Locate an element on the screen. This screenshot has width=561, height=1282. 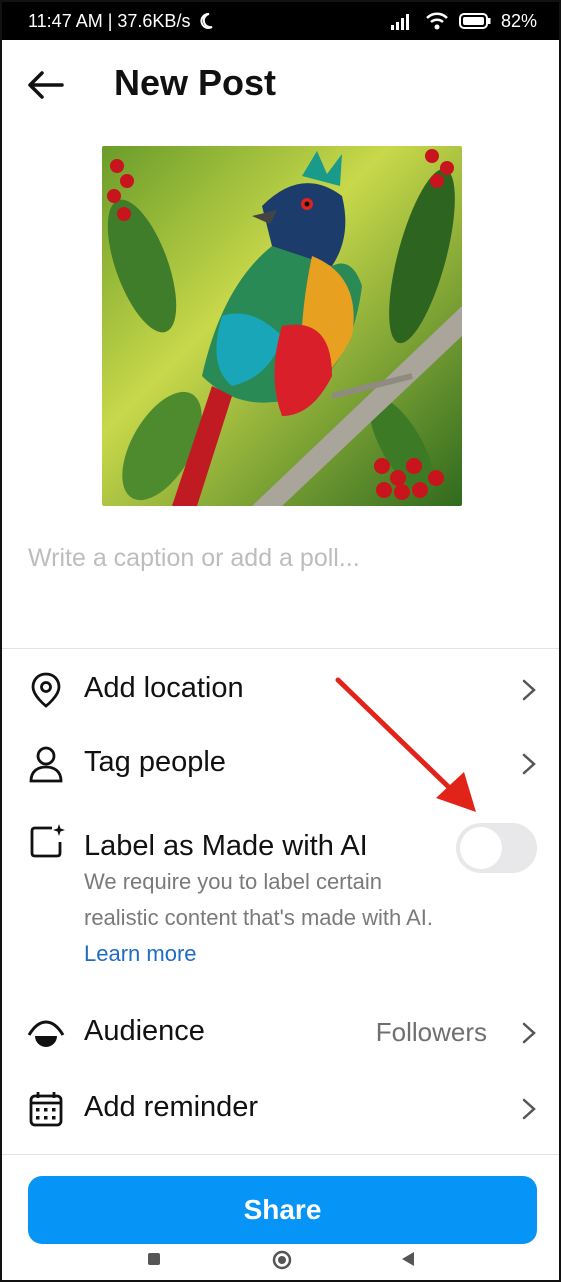
back-nav-icon is located at coordinates (408, 1259).